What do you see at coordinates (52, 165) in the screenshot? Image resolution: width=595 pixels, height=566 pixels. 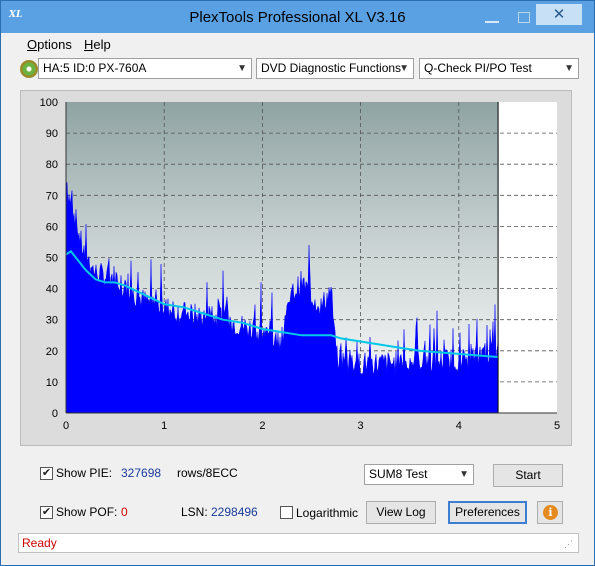 I see `y-tick-label: 80` at bounding box center [52, 165].